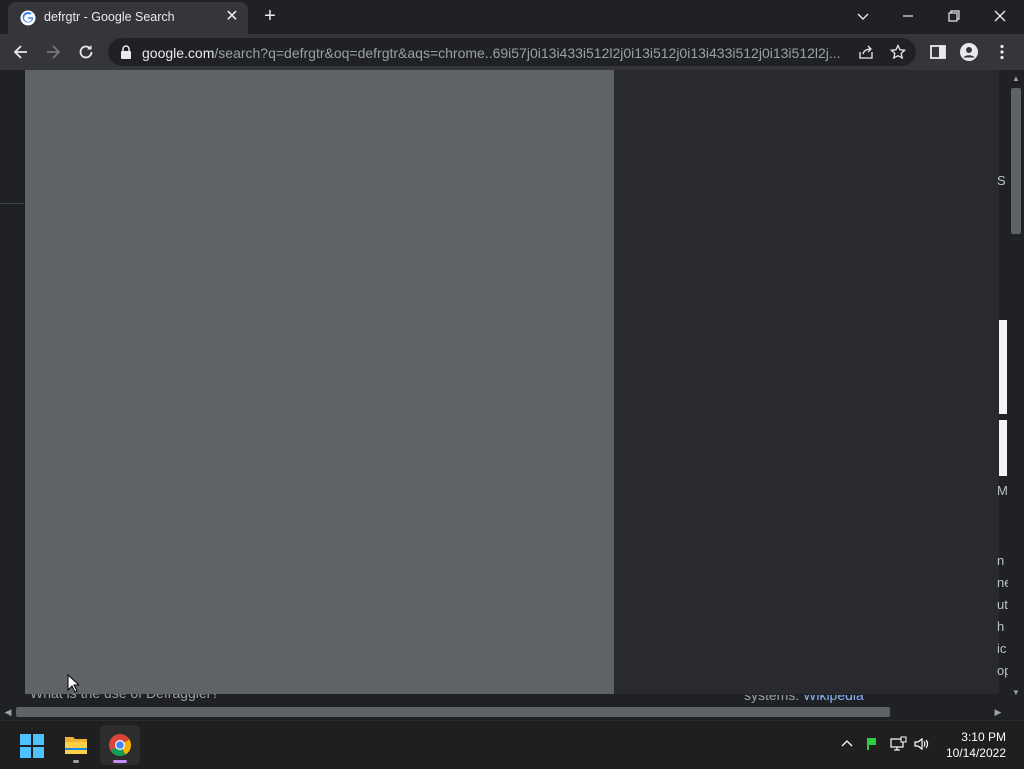  I want to click on tab-title: defrgtr - Google Search, so click(109, 17).